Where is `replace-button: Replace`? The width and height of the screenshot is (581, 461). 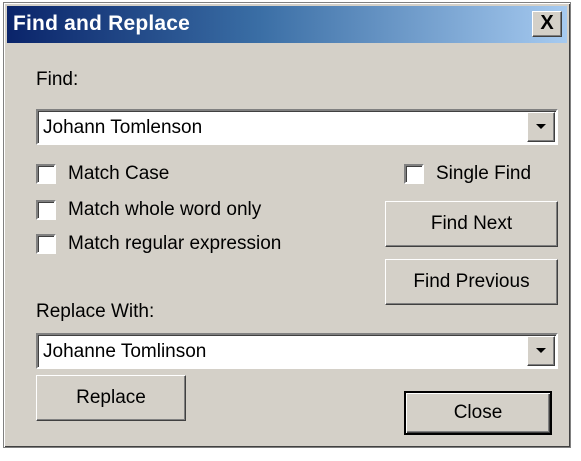 replace-button: Replace is located at coordinates (111, 398).